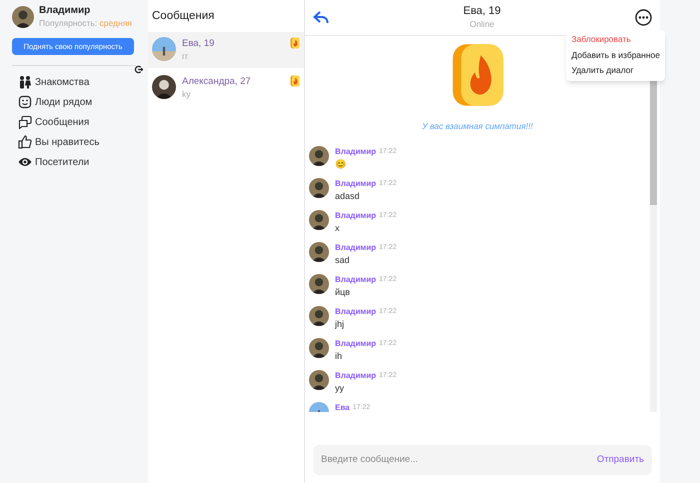 This screenshot has height=483, width=700. What do you see at coordinates (85, 23) in the screenshot?
I see `popularity-text: Популярность: средняя` at bounding box center [85, 23].